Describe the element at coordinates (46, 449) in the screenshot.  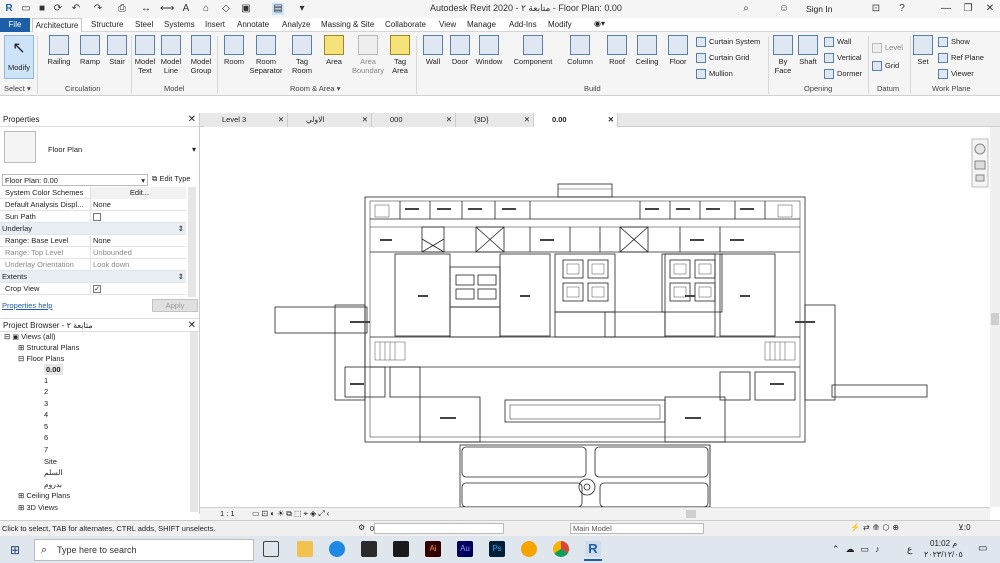
I see `tree-view-7: 7` at that location.